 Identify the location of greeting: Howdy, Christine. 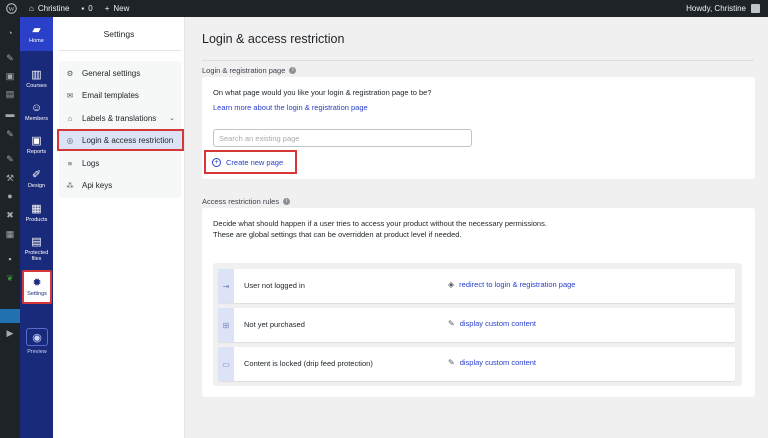
(716, 8).